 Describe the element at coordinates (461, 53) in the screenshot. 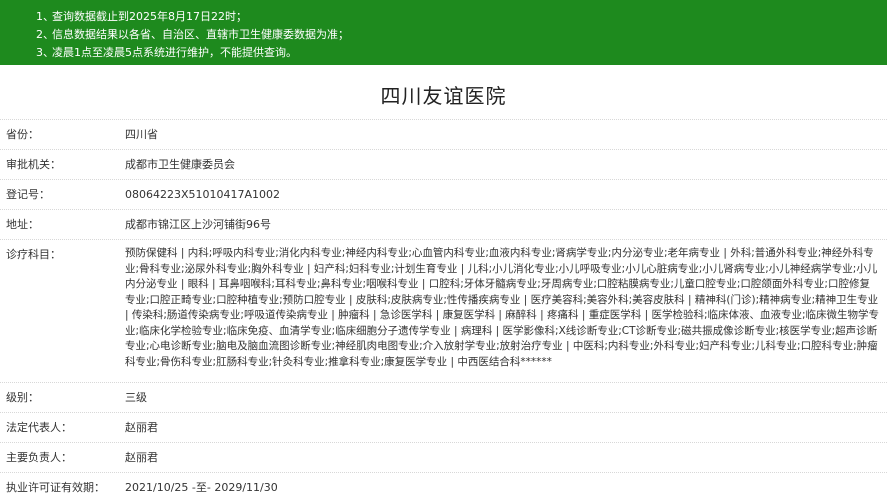

I see `notice-item: 3、凌晨1点至凌晨5点系统进行维护，不能提供查询。` at that location.